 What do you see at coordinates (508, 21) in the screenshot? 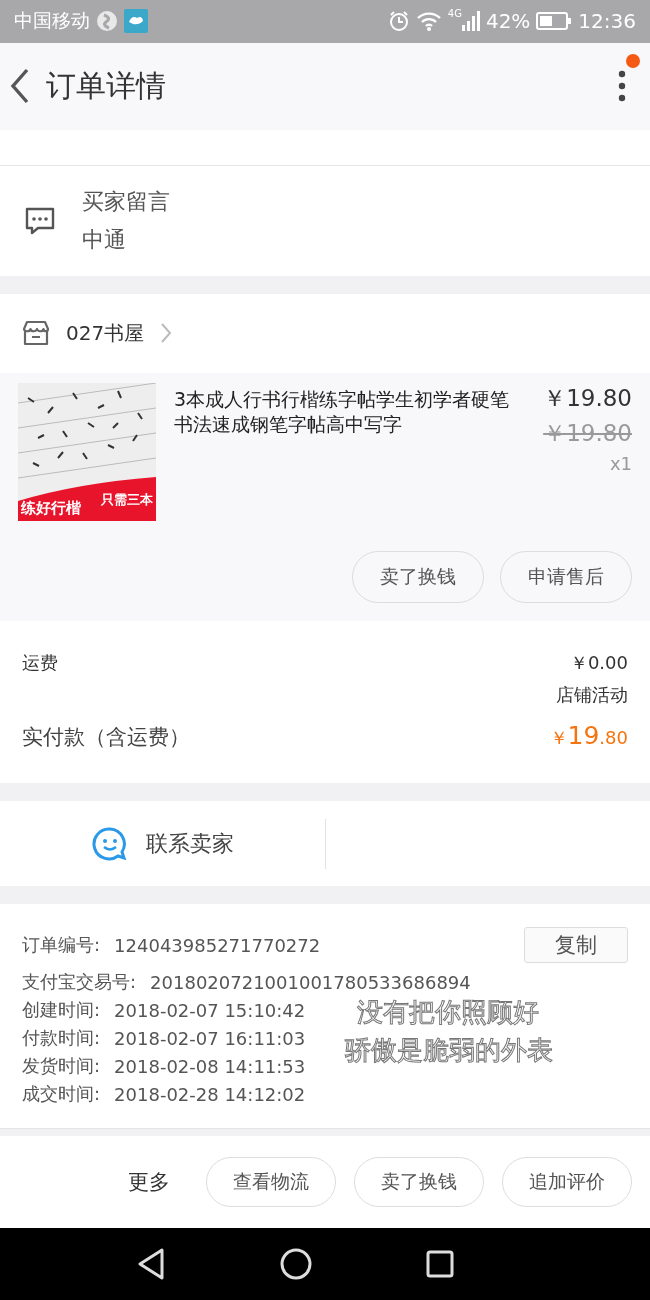
I see `battery-percent: 42%` at bounding box center [508, 21].